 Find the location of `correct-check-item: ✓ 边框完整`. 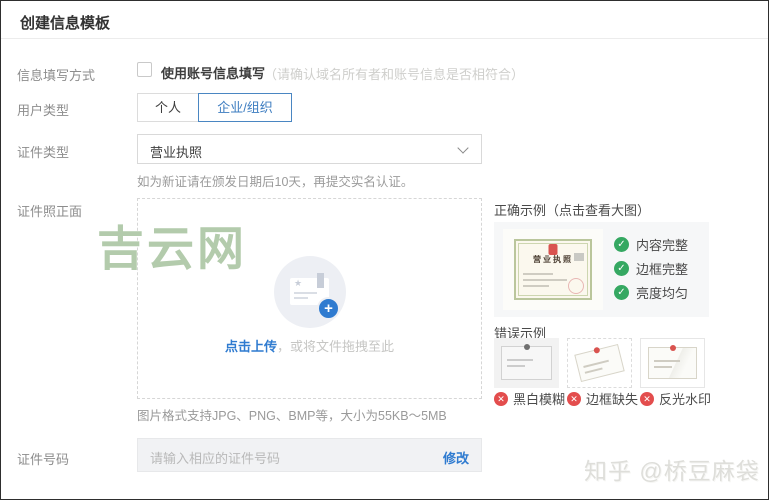

correct-check-item: ✓ 边框完整 is located at coordinates (651, 268).